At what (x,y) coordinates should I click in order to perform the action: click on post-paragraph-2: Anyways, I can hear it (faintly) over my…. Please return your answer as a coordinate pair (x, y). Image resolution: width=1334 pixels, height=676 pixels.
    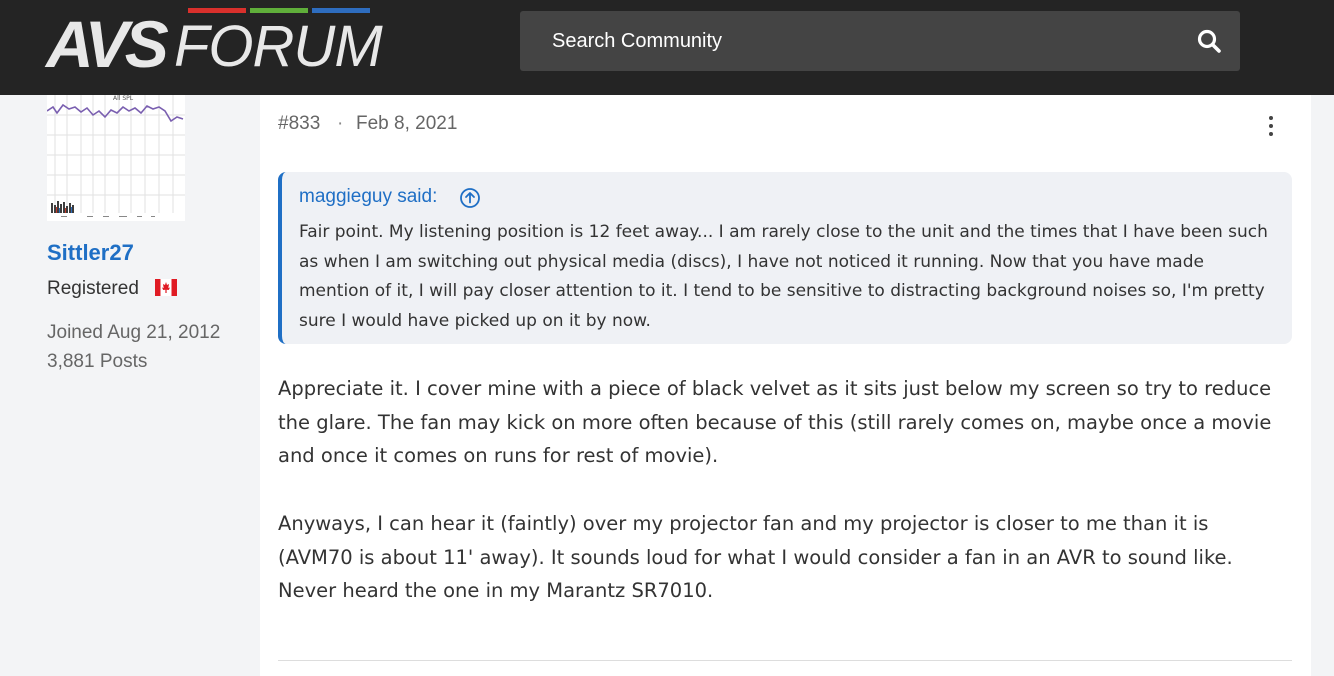
    Looking at the image, I should click on (755, 557).